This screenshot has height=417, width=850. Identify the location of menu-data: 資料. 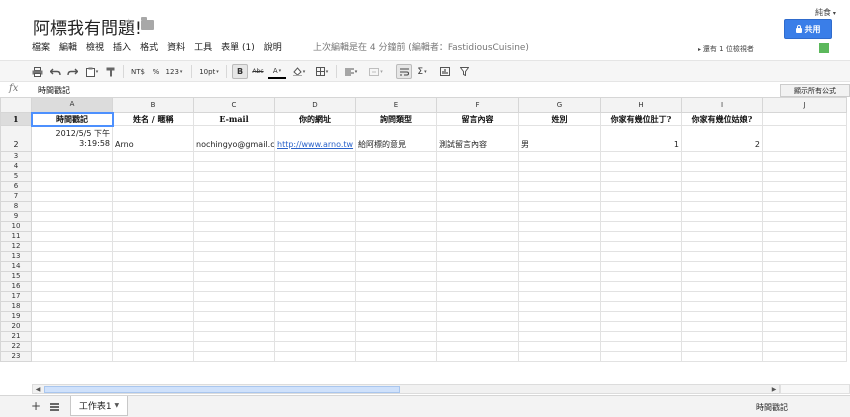
(176, 46).